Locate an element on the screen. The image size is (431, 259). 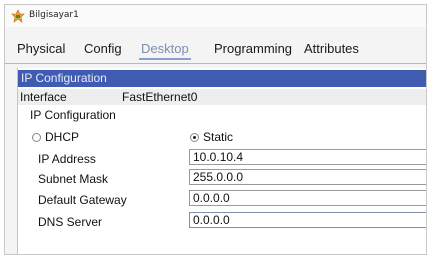
dns-server-field is located at coordinates (307, 220).